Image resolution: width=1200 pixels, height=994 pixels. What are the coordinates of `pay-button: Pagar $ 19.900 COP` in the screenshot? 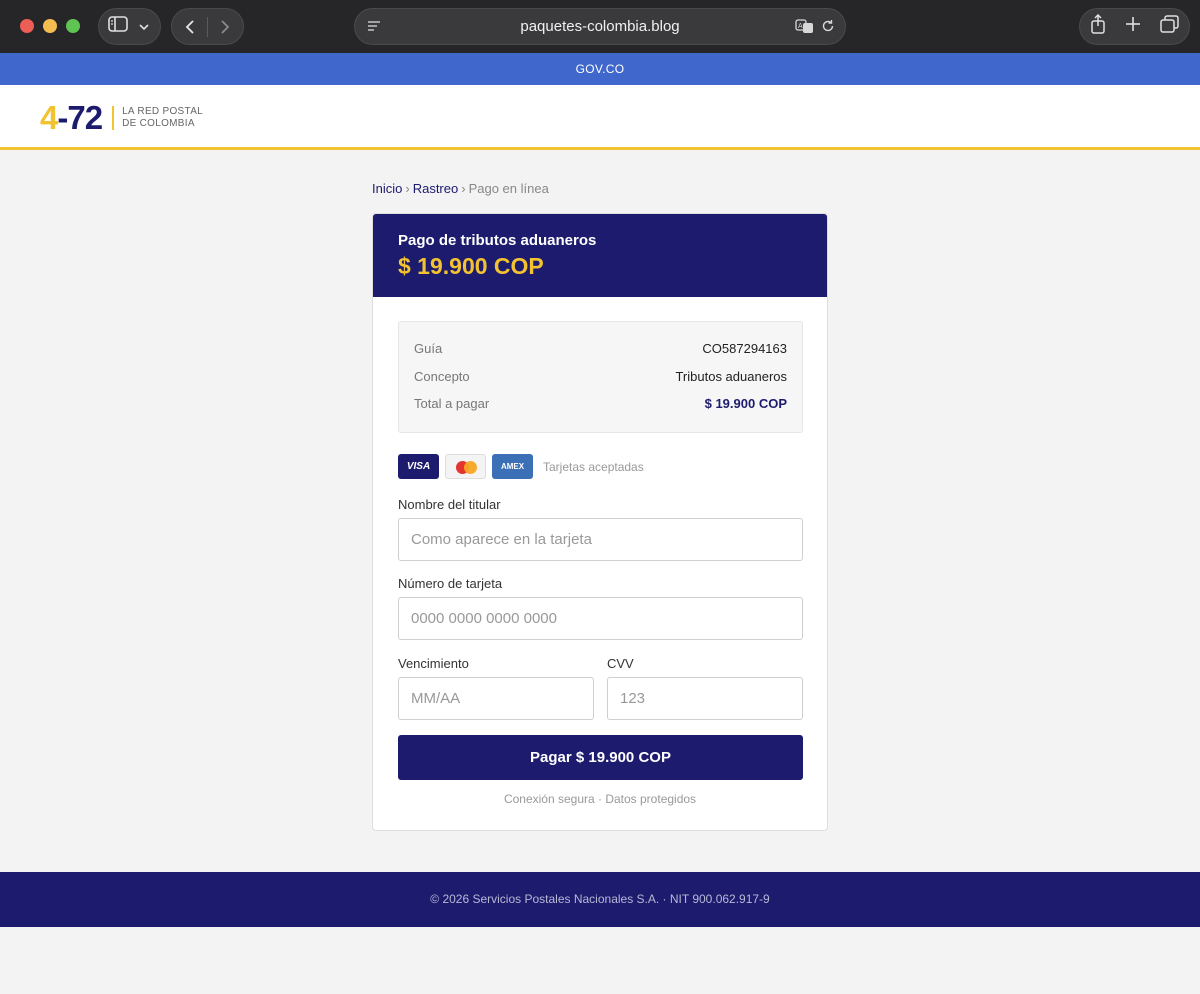 It's located at (600, 757).